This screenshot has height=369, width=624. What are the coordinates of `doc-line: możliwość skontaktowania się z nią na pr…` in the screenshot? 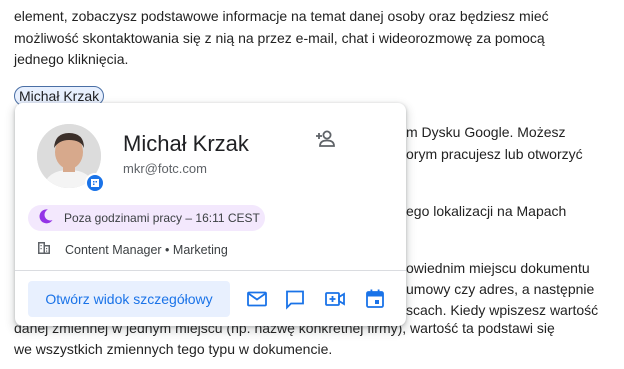 It's located at (279, 38).